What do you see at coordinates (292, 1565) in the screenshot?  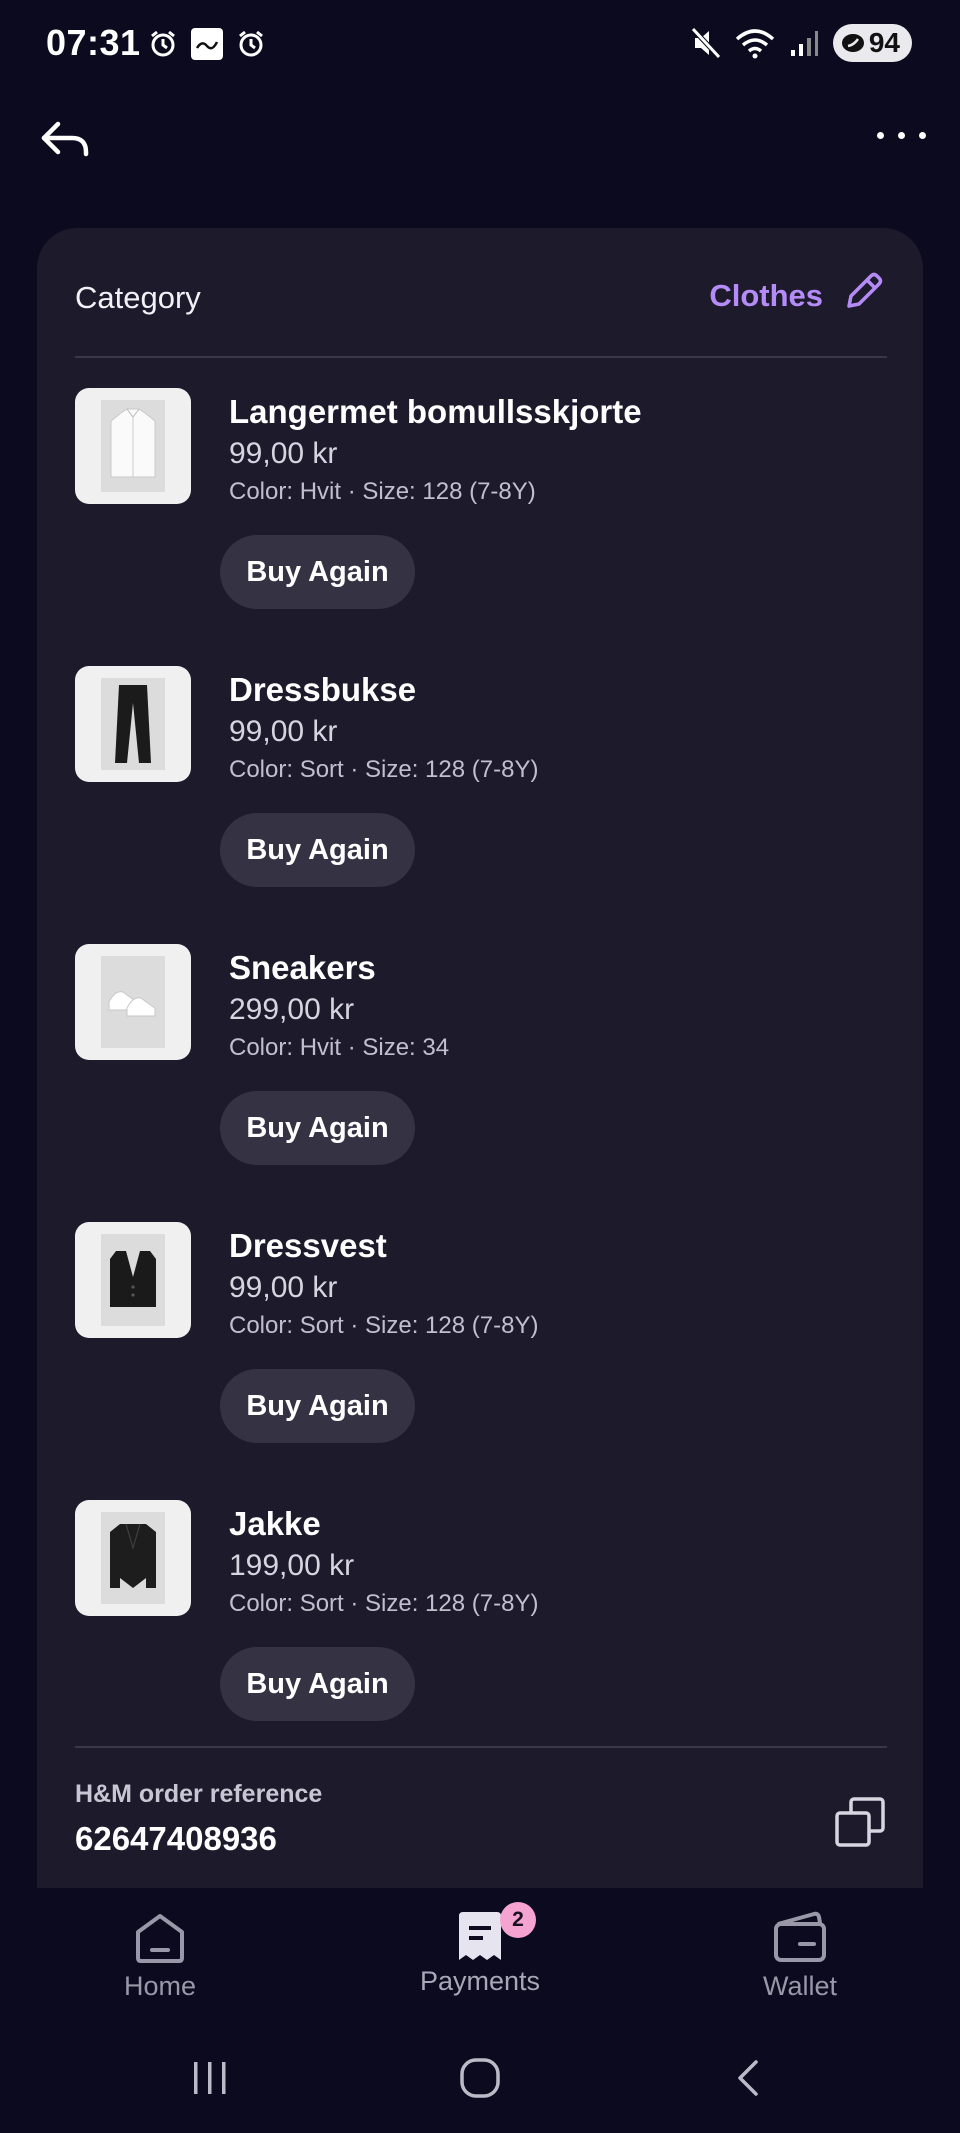 I see `product-price: 199,00 kr` at bounding box center [292, 1565].